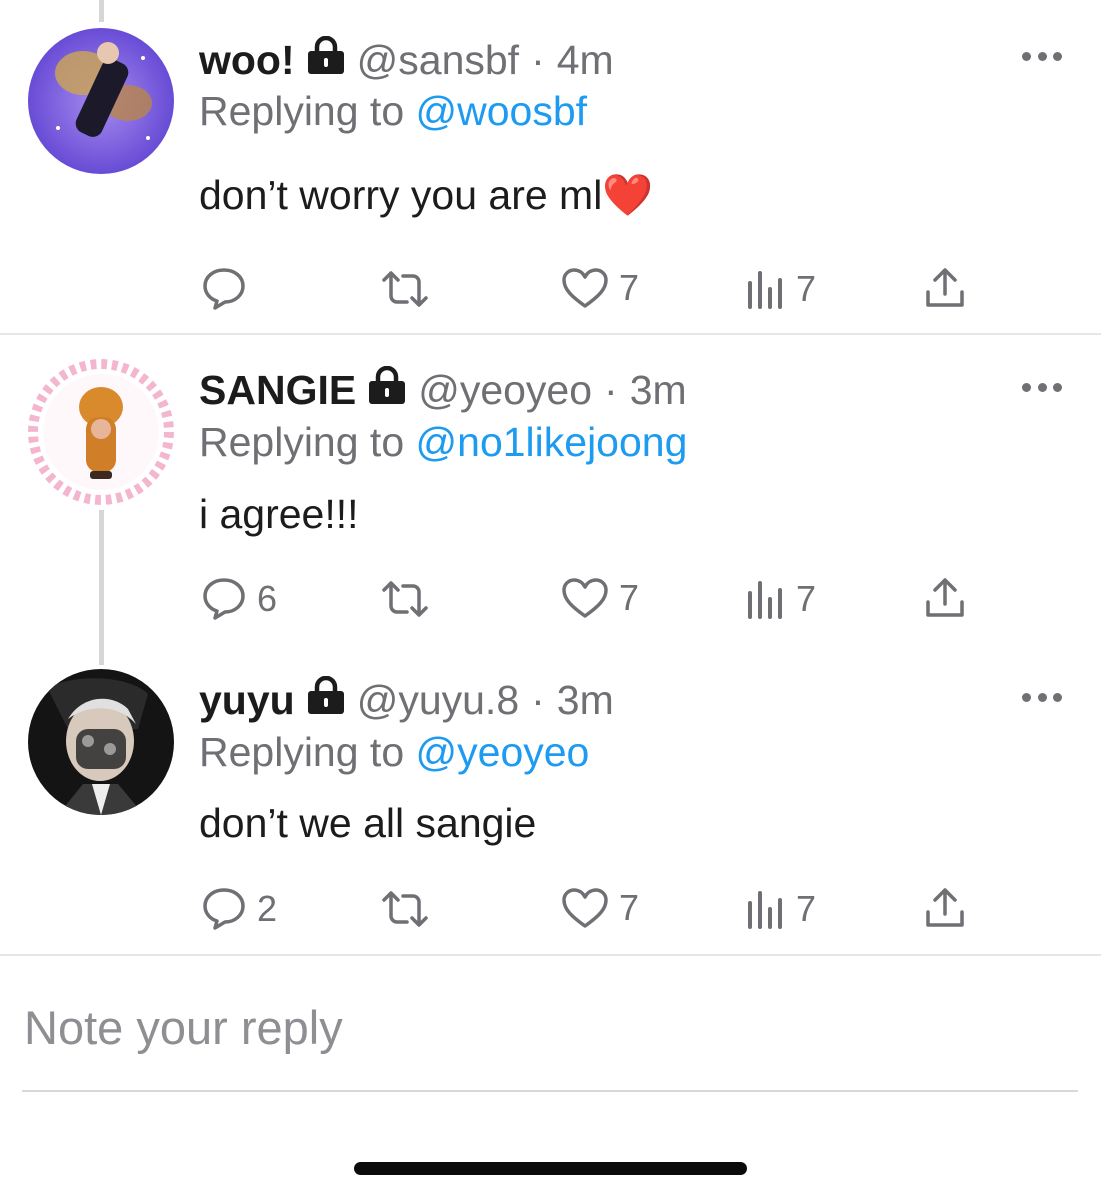 This screenshot has height=1200, width=1101. What do you see at coordinates (277, 390) in the screenshot?
I see `display-name: SANGIE` at bounding box center [277, 390].